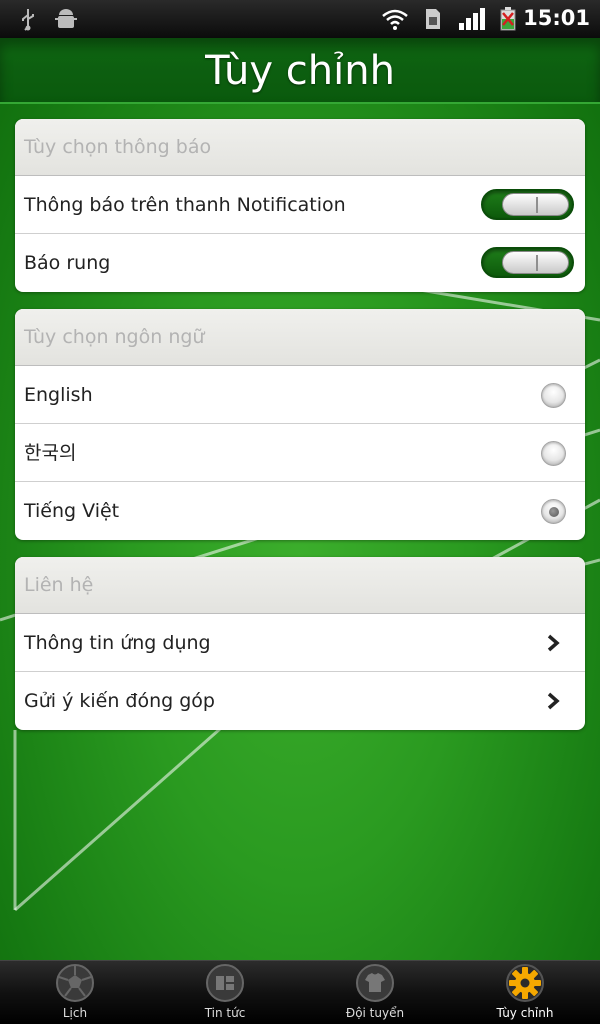 The width and height of the screenshot is (600, 1024). I want to click on send-feedback-item: Gửi ý kiến đóng góp, so click(300, 701).